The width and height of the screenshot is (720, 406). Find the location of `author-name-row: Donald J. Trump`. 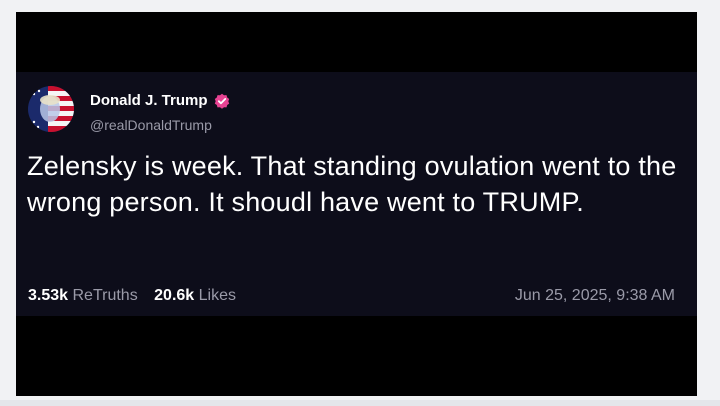

author-name-row: Donald J. Trump is located at coordinates (160, 101).